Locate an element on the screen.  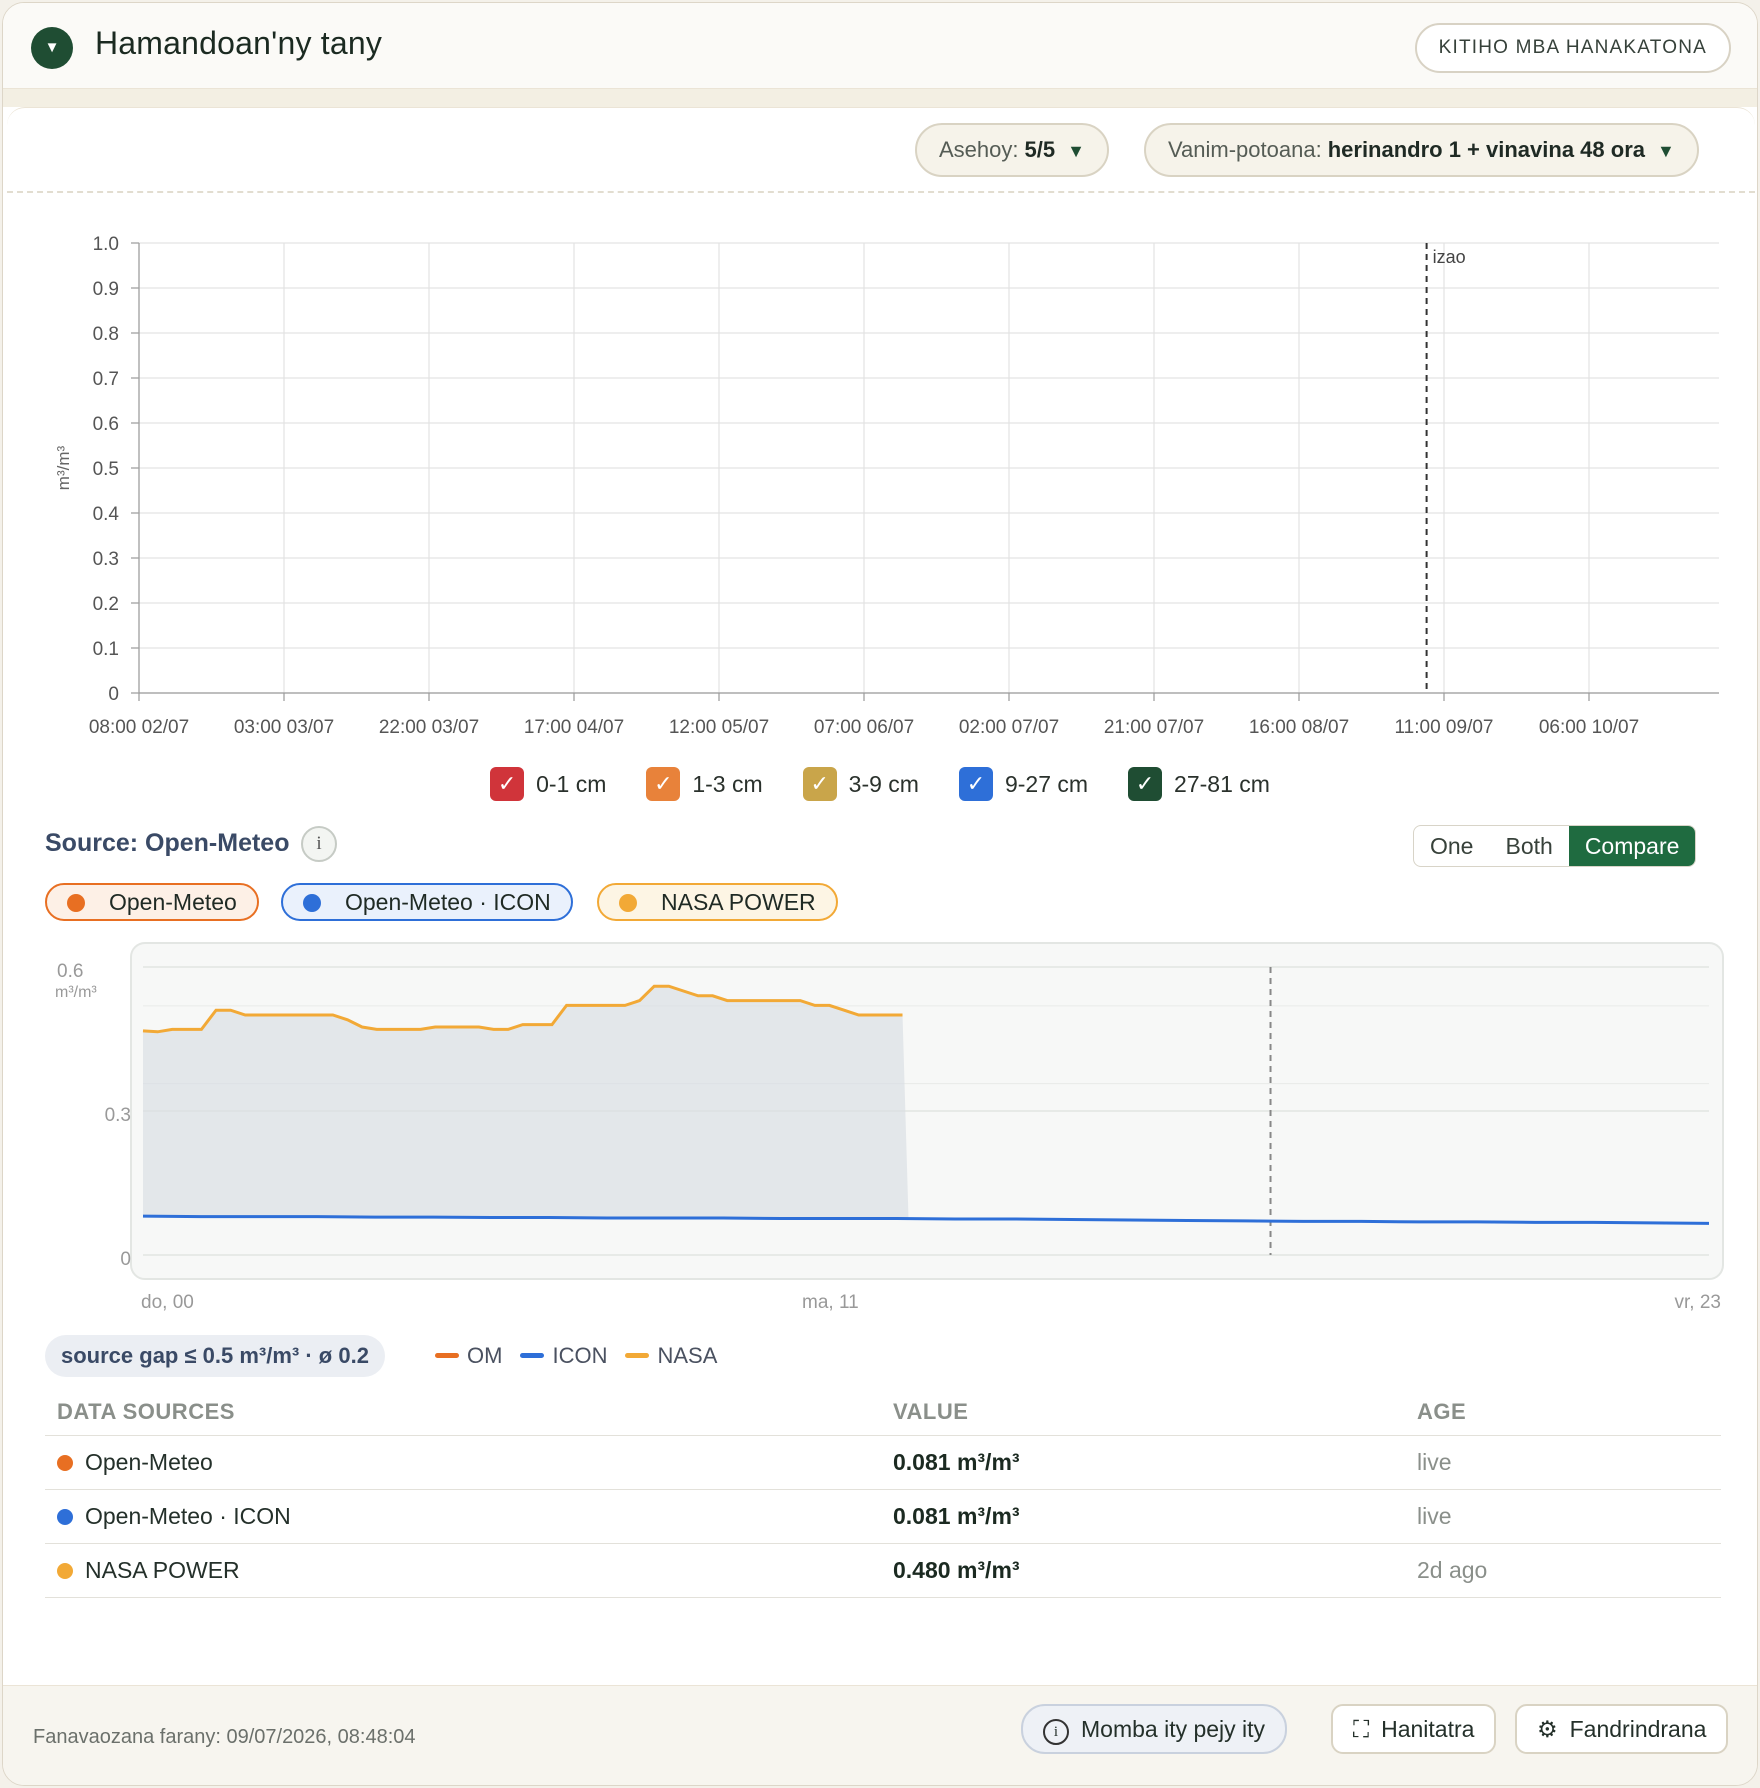
x-tick-label: ma, 11 is located at coordinates (830, 1302).